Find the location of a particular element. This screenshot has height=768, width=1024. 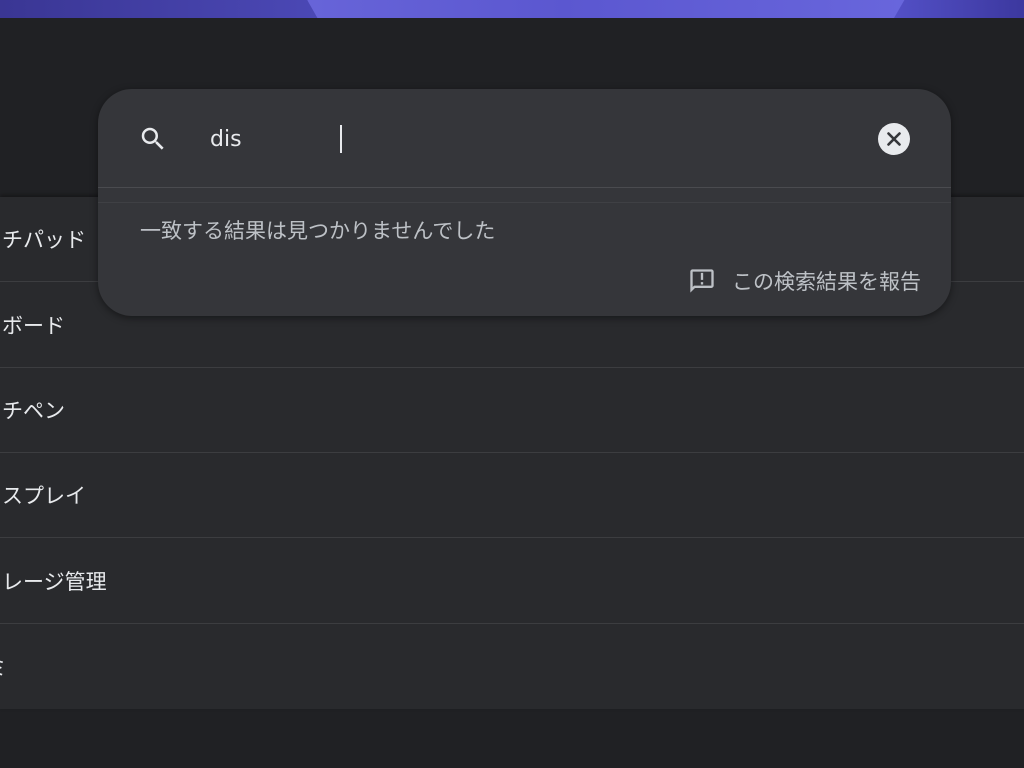

clear-icon is located at coordinates (894, 139).